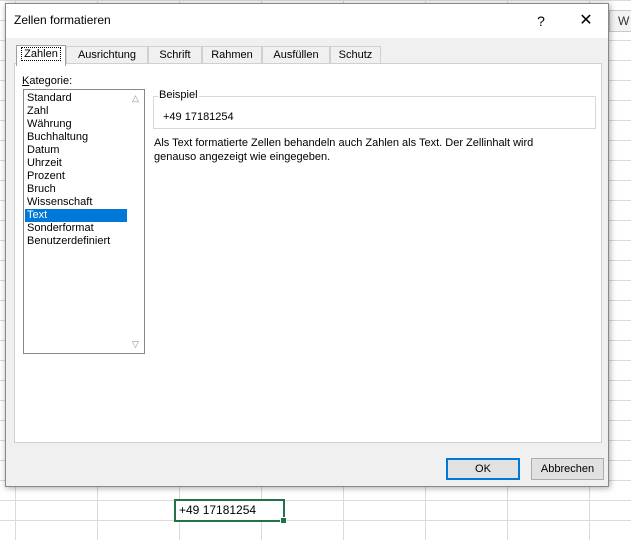 The width and height of the screenshot is (631, 540). What do you see at coordinates (76, 228) in the screenshot?
I see `list-item: Sonderformat` at bounding box center [76, 228].